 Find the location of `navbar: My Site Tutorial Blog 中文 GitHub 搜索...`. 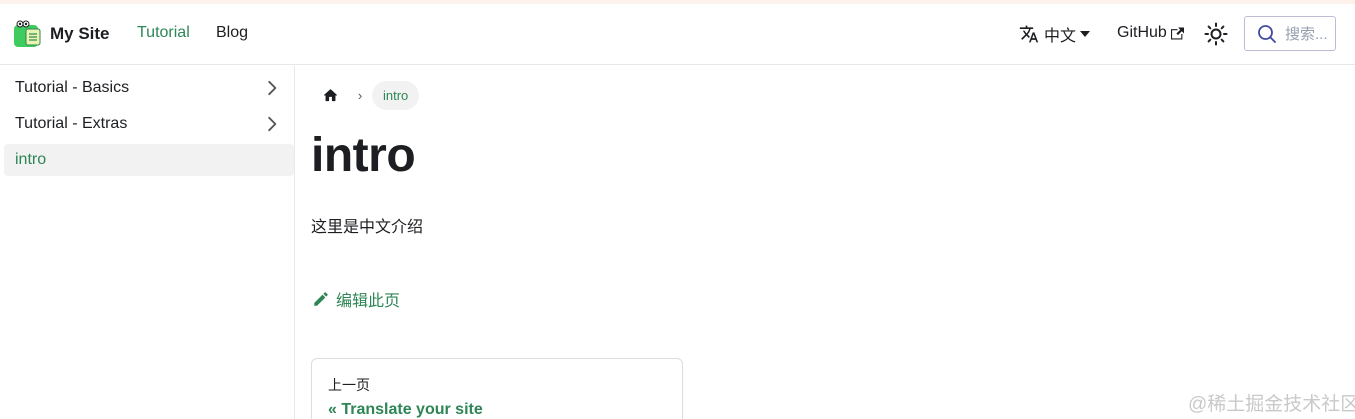

navbar: My Site Tutorial Blog 中文 GitHub 搜索... is located at coordinates (677, 34).